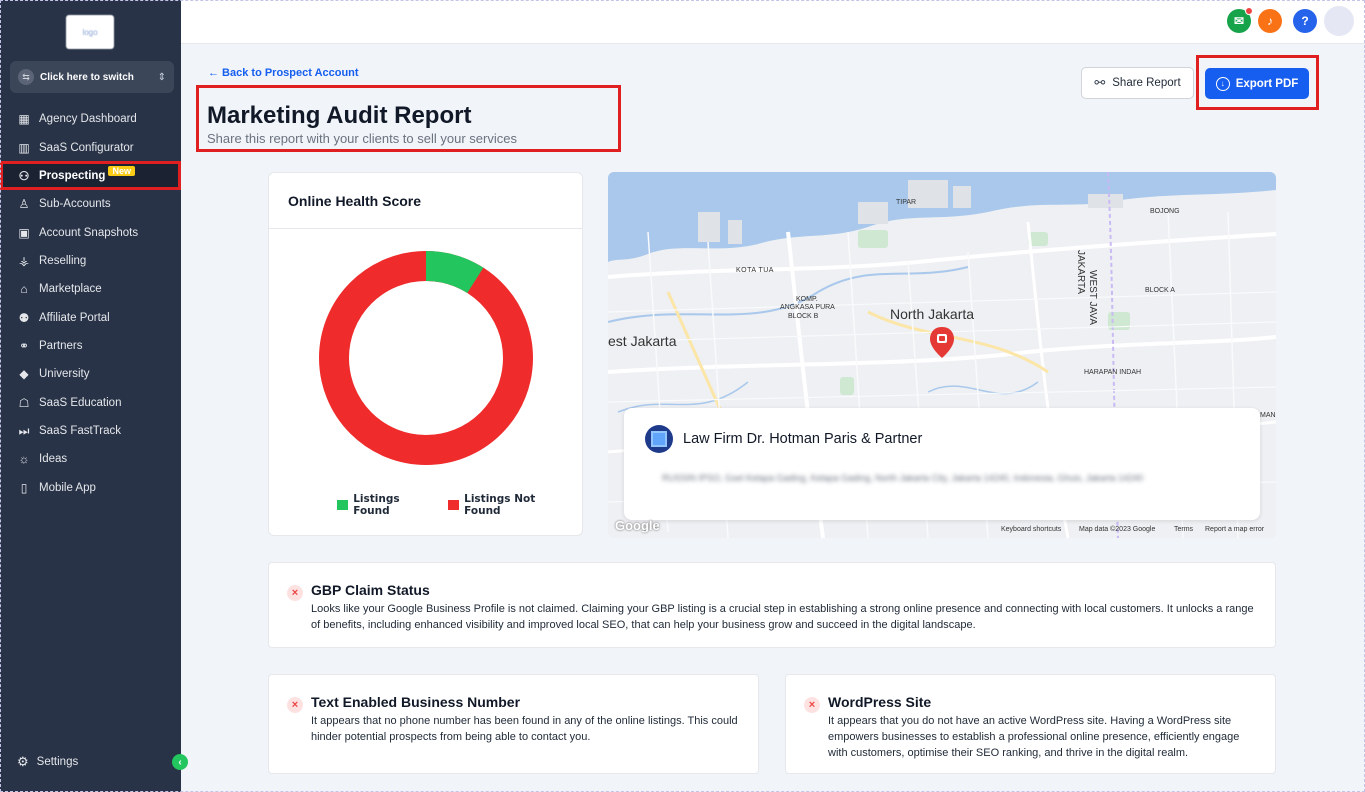 The image size is (1365, 792). What do you see at coordinates (24, 346) in the screenshot?
I see `handshake-icon: ⚭` at bounding box center [24, 346].